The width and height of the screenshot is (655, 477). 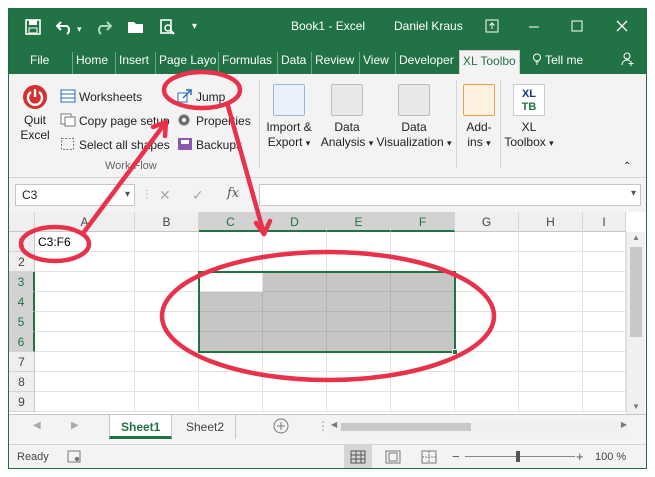 What do you see at coordinates (246, 63) in the screenshot?
I see `tab-formulas: Formulas` at bounding box center [246, 63].